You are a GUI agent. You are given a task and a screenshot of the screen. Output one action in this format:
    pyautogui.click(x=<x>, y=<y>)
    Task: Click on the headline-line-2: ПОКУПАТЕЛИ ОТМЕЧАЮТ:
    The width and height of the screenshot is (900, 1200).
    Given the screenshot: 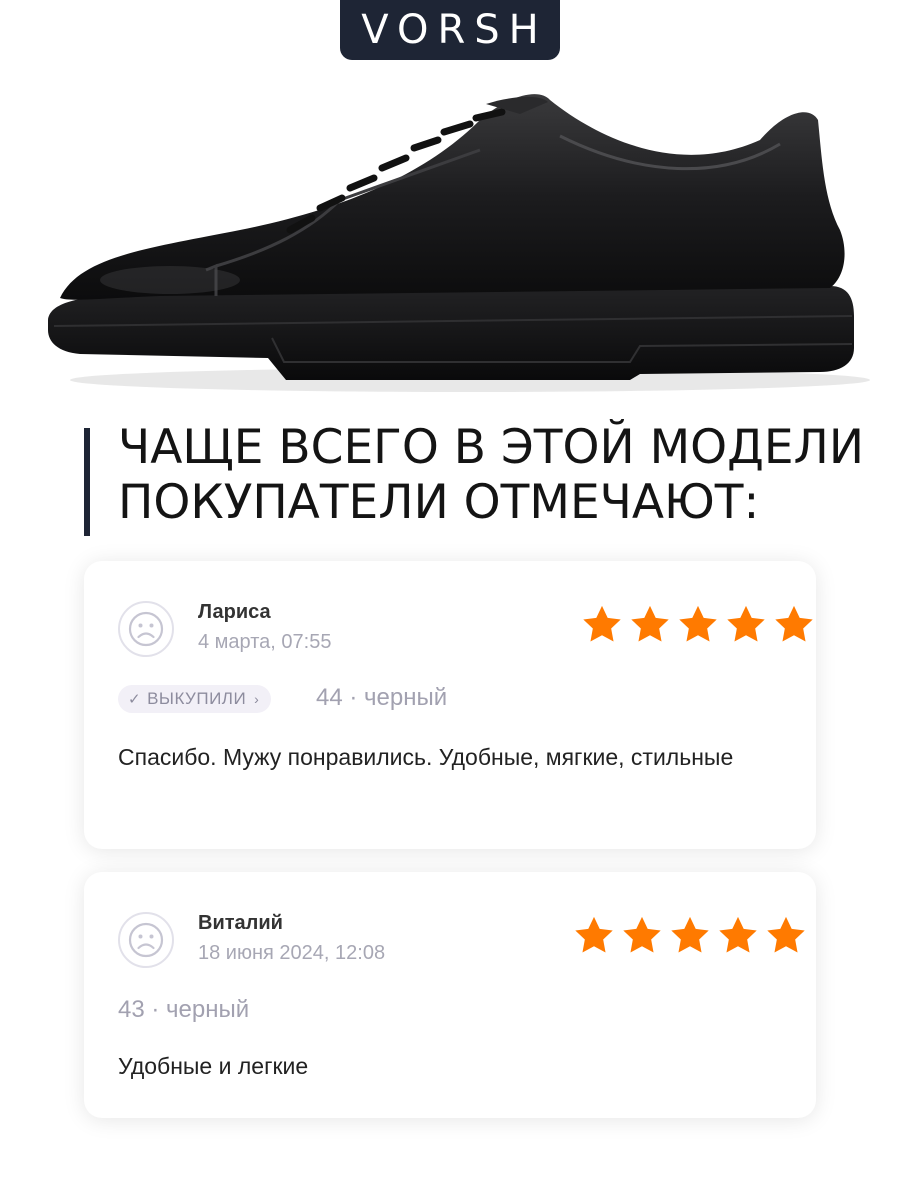 What is the action you would take?
    pyautogui.click(x=439, y=502)
    